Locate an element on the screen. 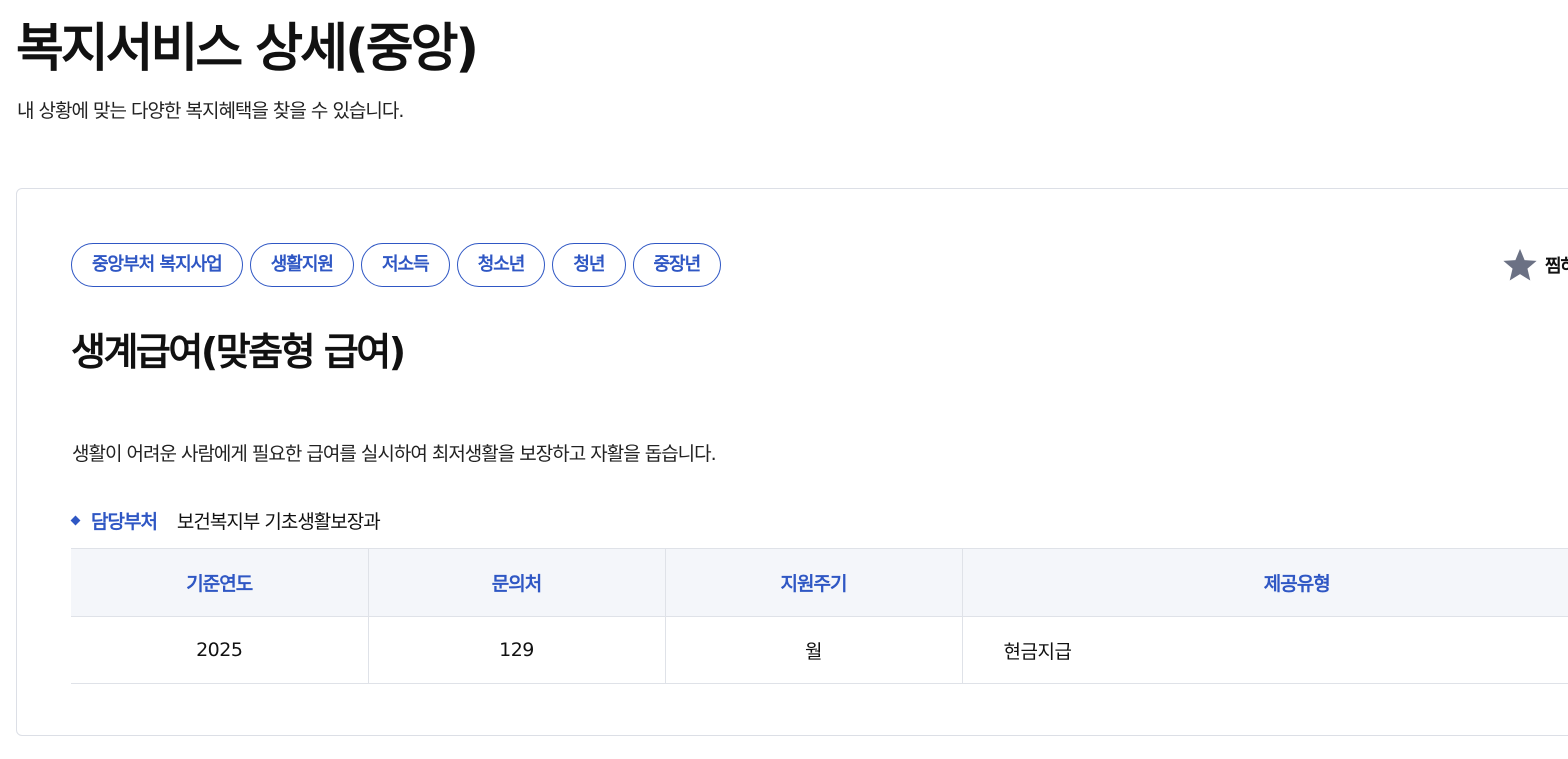  header-base-year: 기준연도 is located at coordinates (220, 582).